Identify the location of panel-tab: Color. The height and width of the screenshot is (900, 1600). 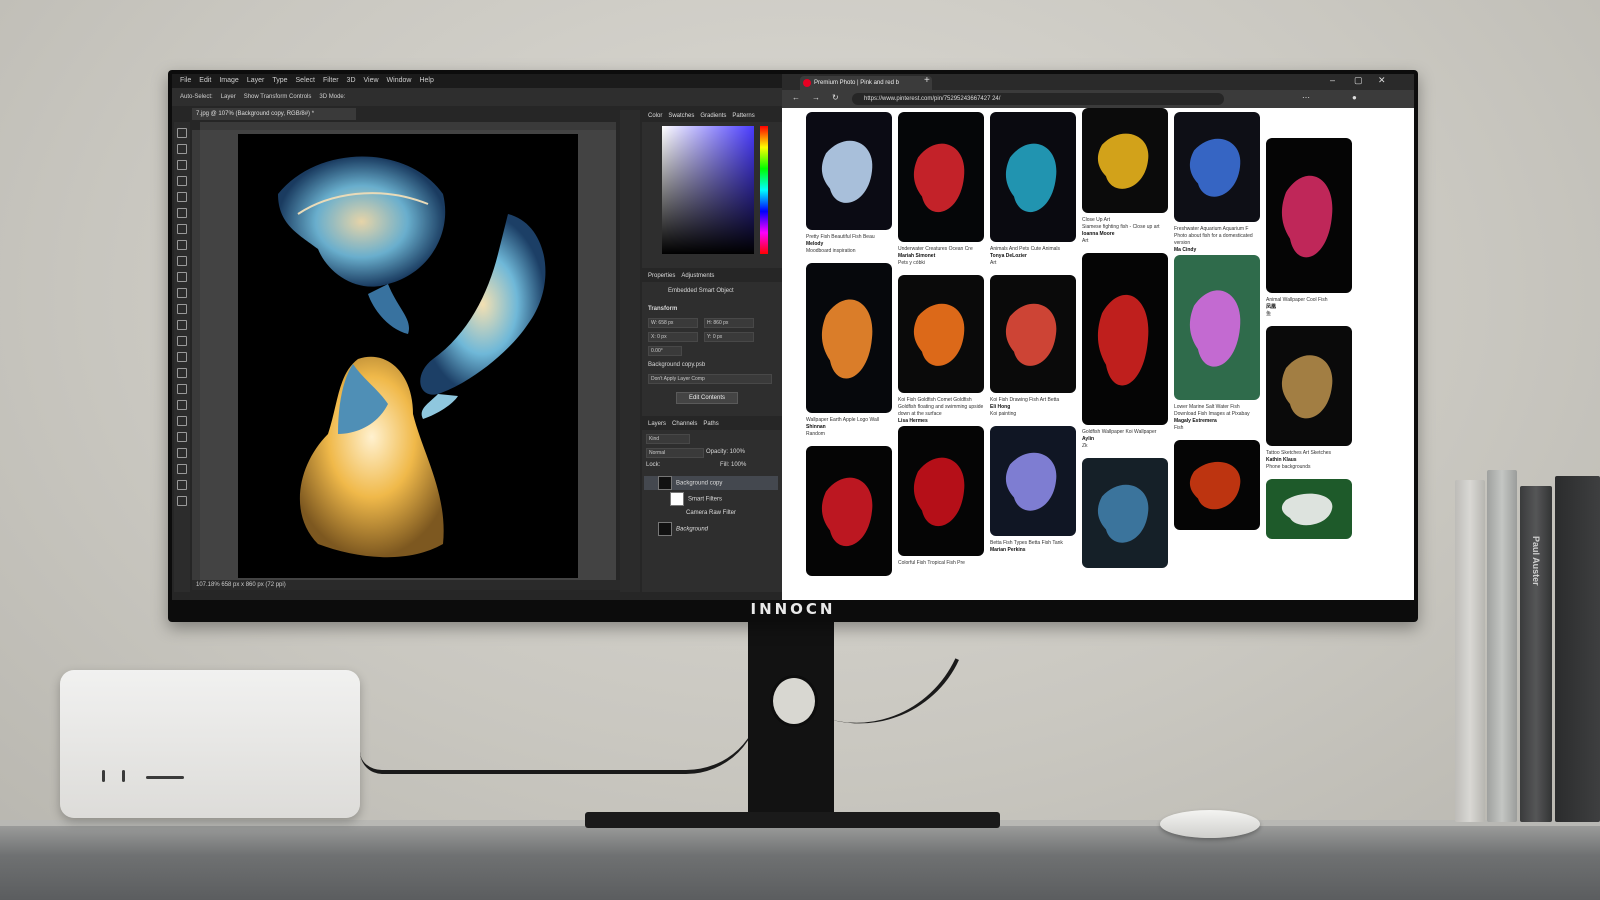
(655, 116).